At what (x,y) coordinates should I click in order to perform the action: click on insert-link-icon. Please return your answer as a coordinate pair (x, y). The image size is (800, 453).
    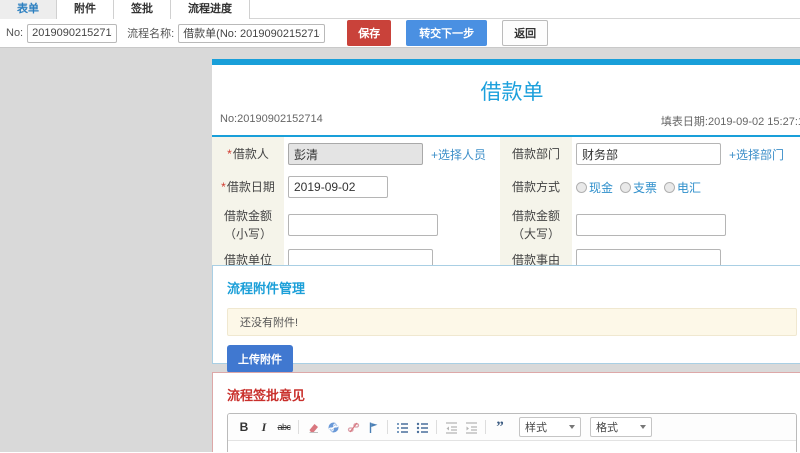
    Looking at the image, I should click on (333, 427).